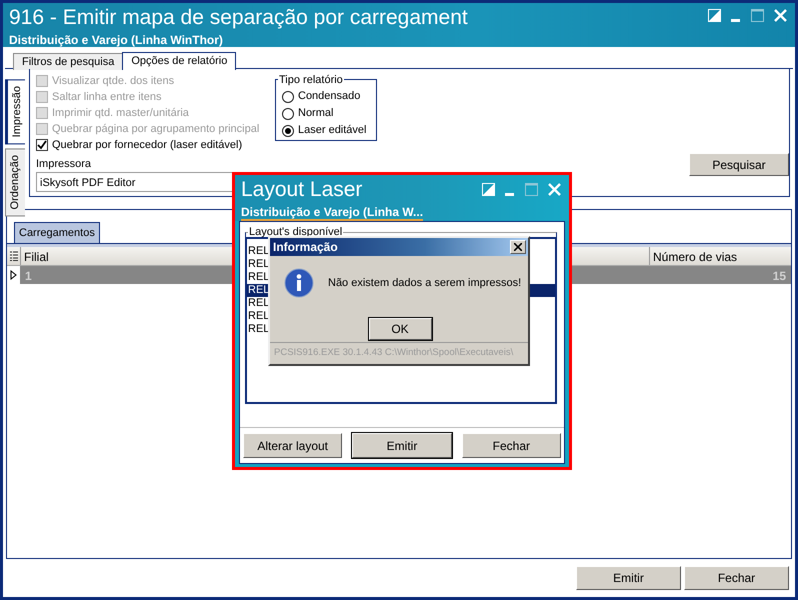  Describe the element at coordinates (107, 97) in the screenshot. I see `checkbox-label: Saltar linha entre itens` at that location.